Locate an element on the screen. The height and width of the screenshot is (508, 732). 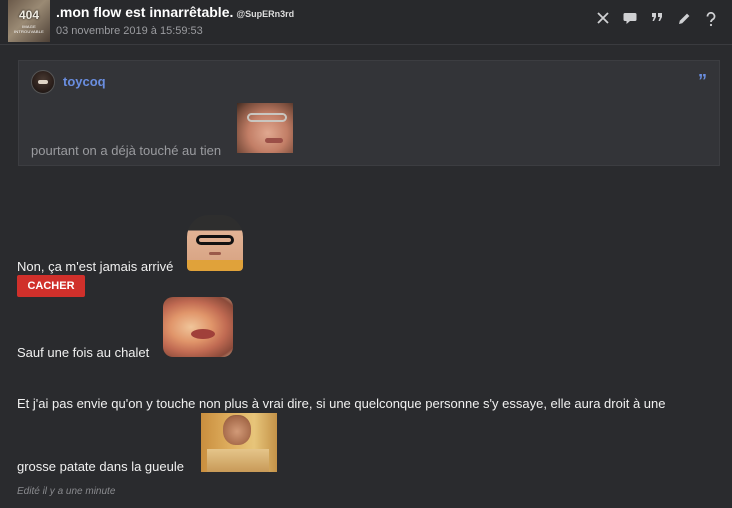
help-icon is located at coordinates (711, 20).